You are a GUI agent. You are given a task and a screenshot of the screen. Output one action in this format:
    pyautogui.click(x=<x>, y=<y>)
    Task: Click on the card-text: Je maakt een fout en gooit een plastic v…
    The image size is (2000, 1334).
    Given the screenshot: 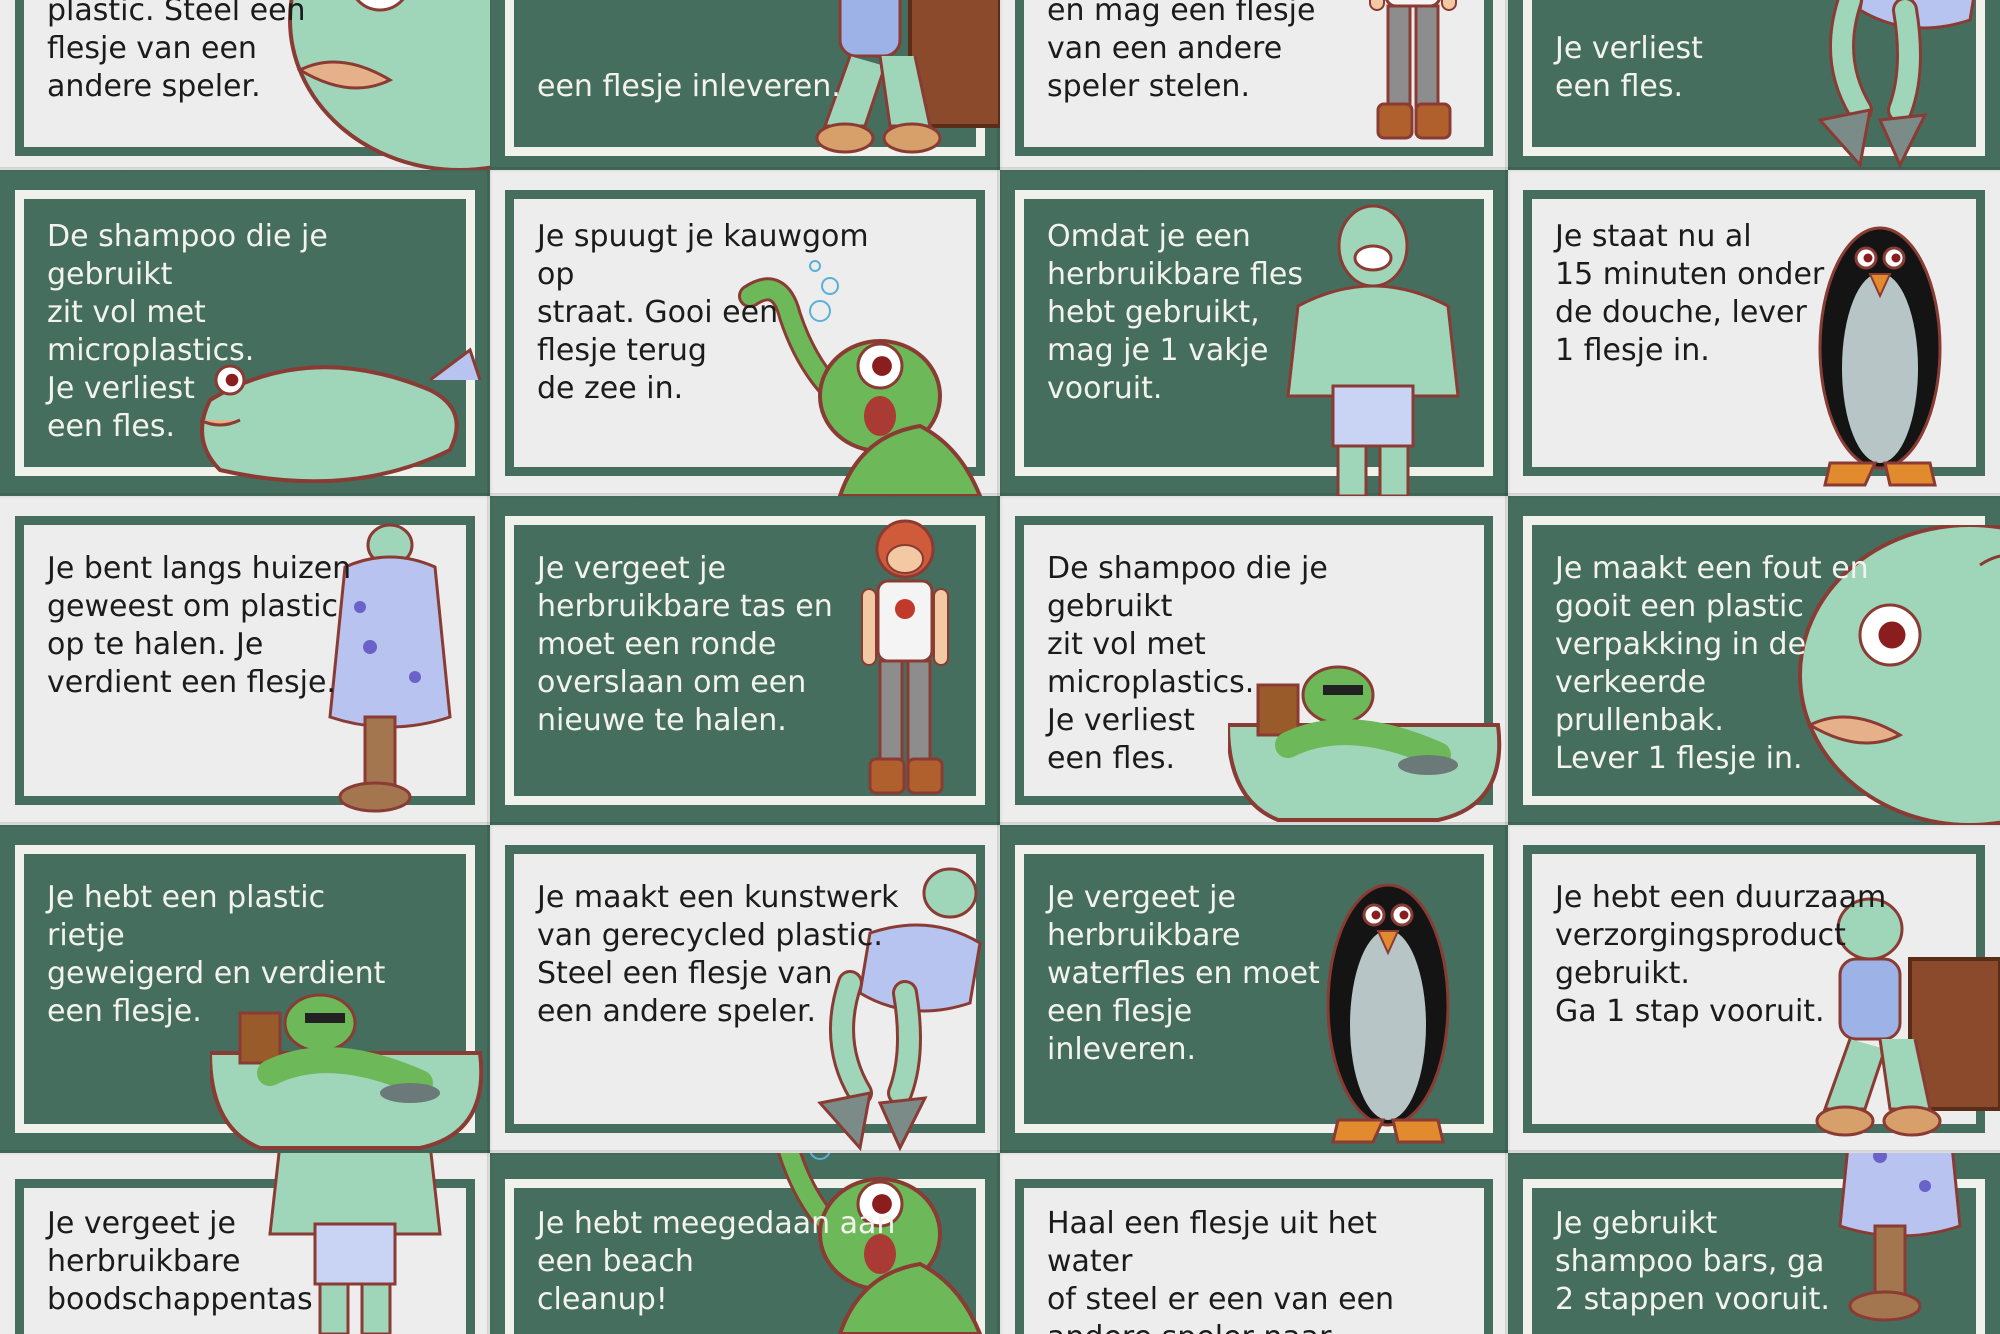 What is the action you would take?
    pyautogui.click(x=1712, y=663)
    